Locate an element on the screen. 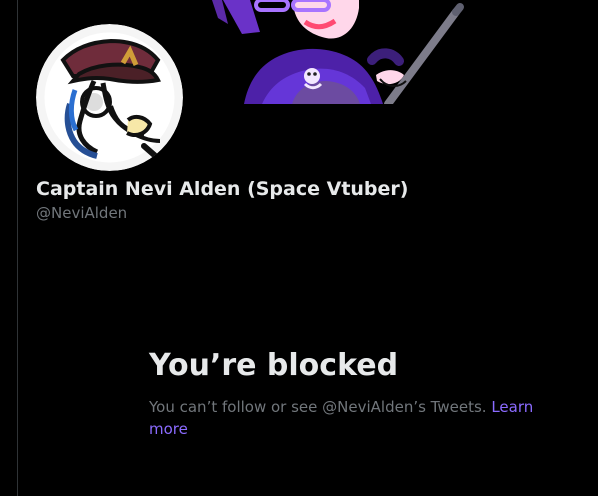  profile-handle: @NeviAlden is located at coordinates (82, 213).